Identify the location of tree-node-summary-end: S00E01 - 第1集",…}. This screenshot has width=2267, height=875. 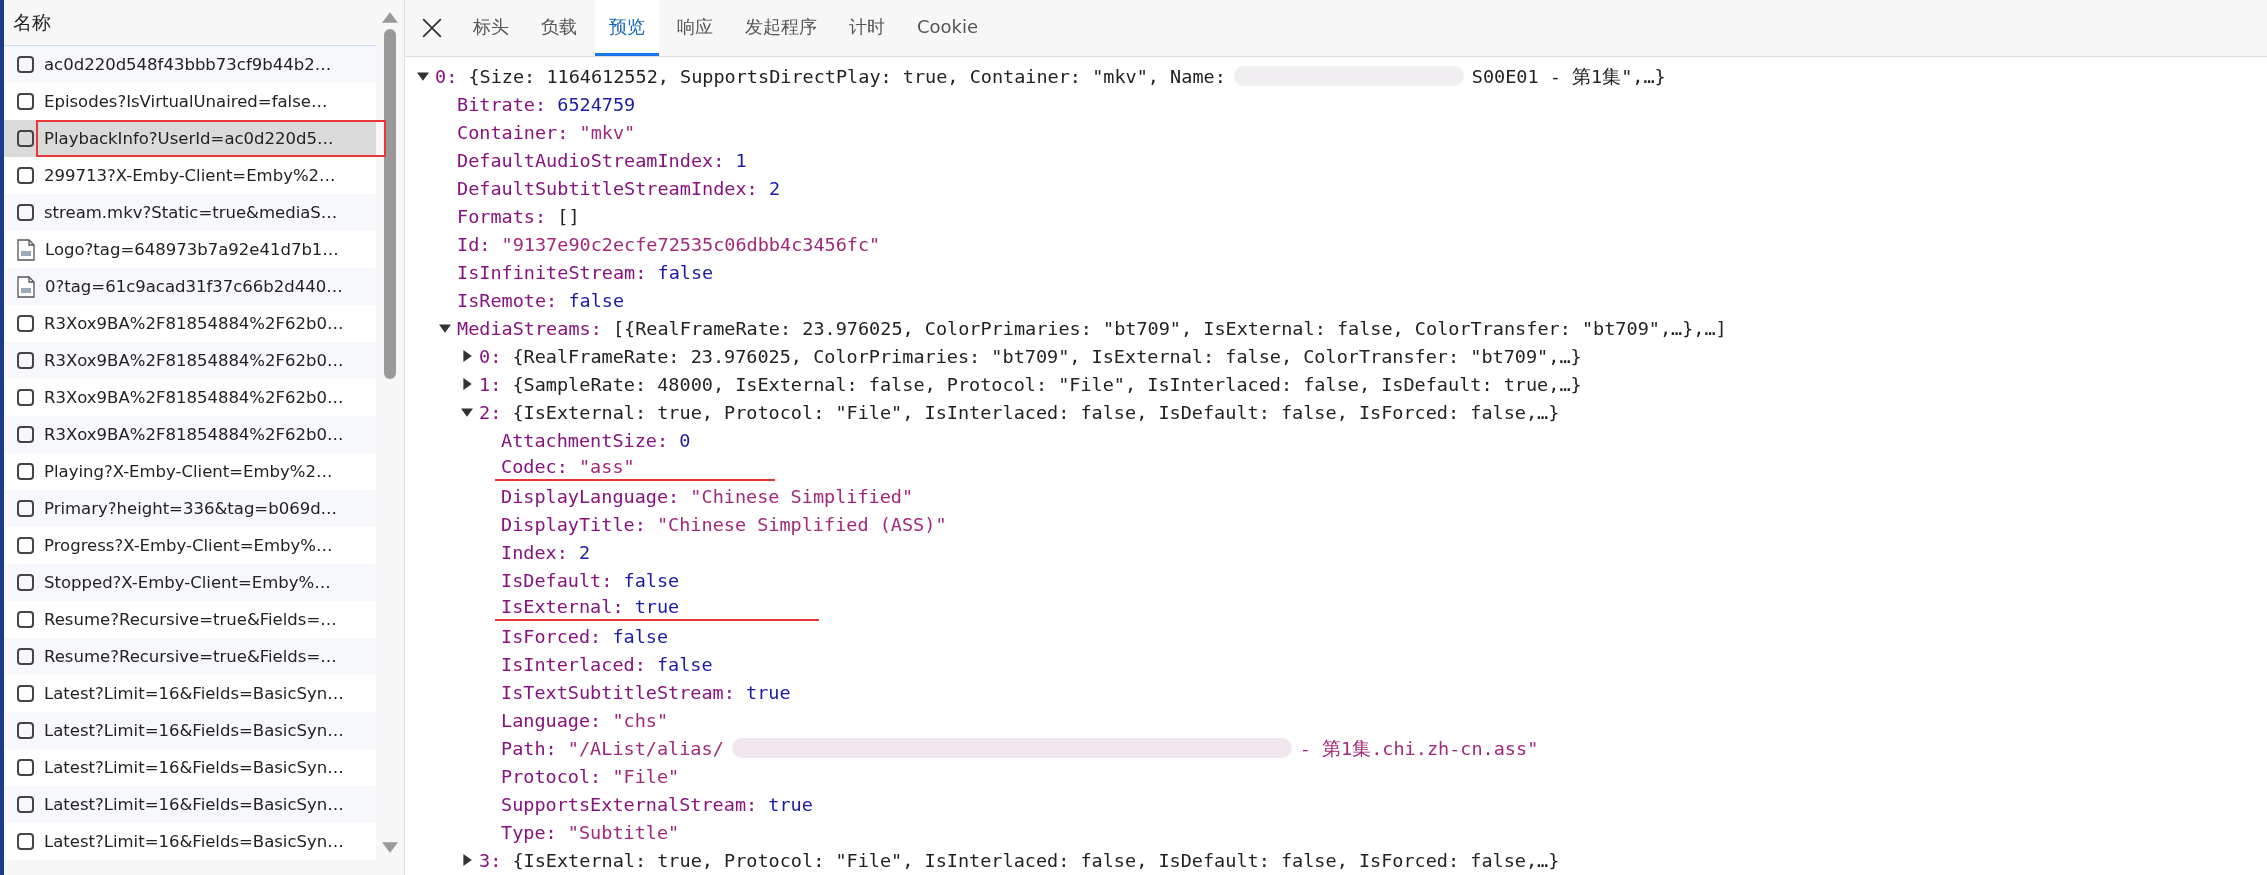
(1568, 76).